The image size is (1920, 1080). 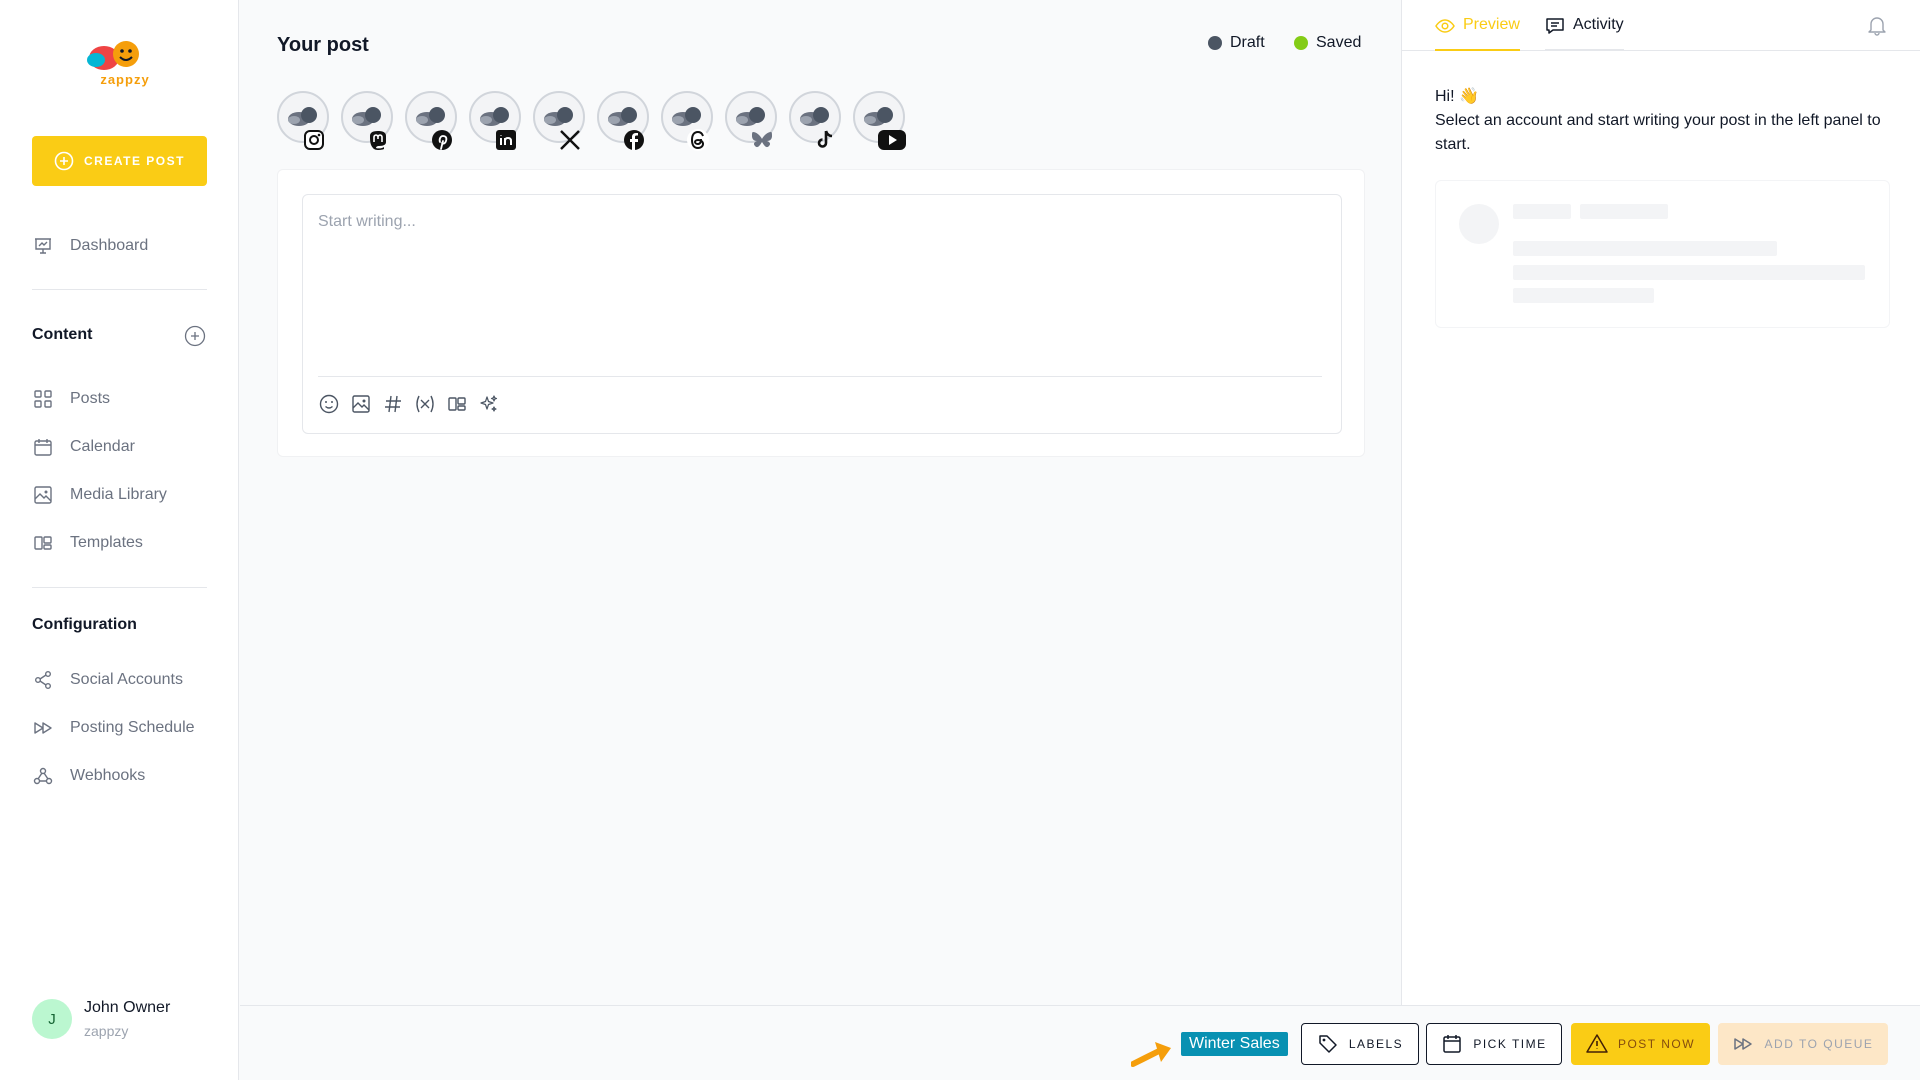 I want to click on sidebar-item-media-library: Media Library, so click(x=119, y=495).